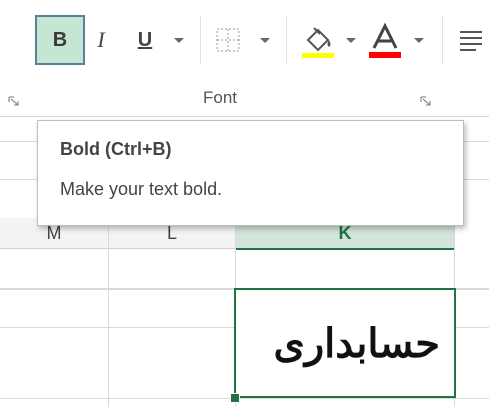 The width and height of the screenshot is (489, 407). I want to click on italic-icon: I, so click(101, 39).